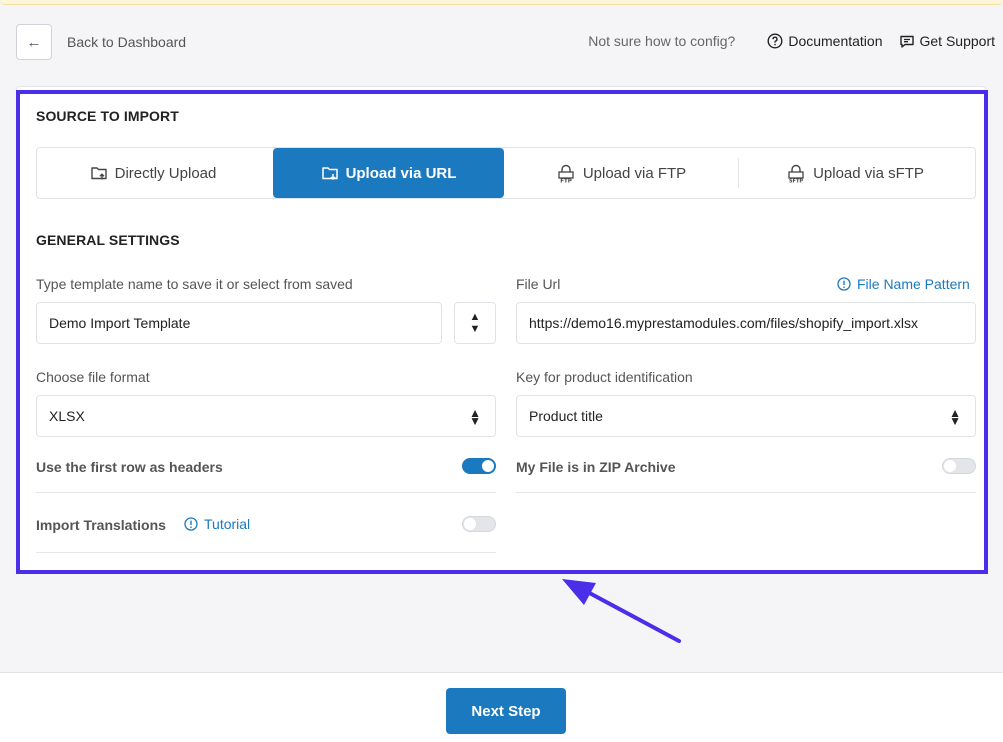  What do you see at coordinates (579, 592) in the screenshot?
I see `annotation-arrowhead` at bounding box center [579, 592].